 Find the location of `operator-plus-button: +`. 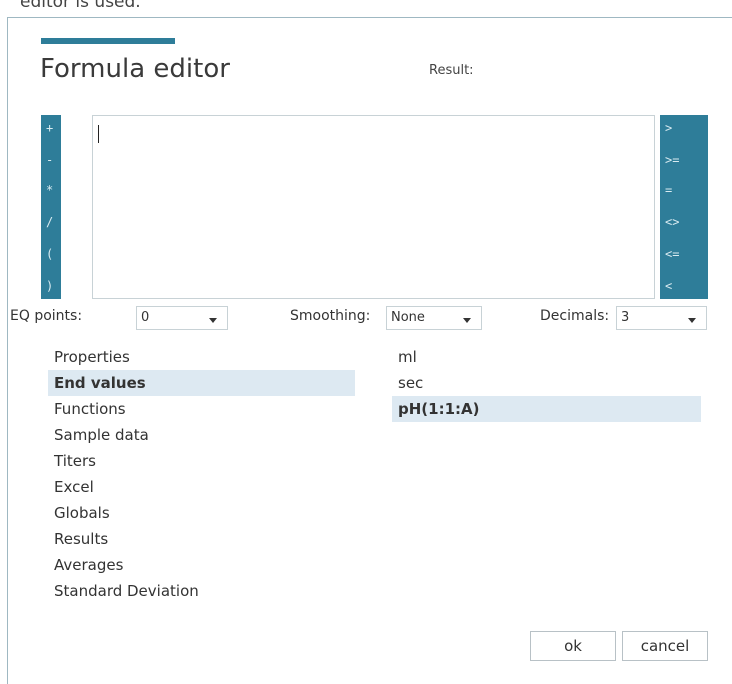

operator-plus-button: + is located at coordinates (49, 128).